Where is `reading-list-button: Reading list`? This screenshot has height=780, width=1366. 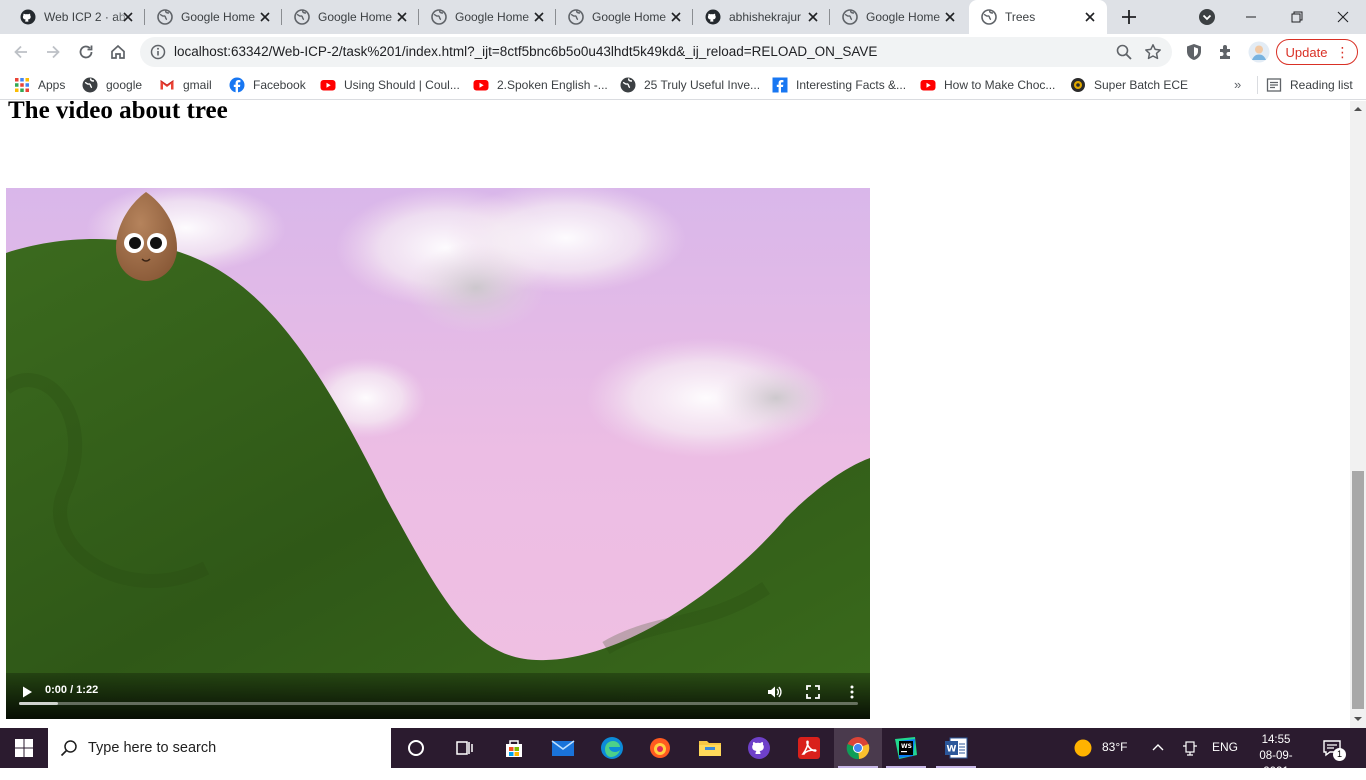
reading-list-button: Reading list is located at coordinates (1309, 85).